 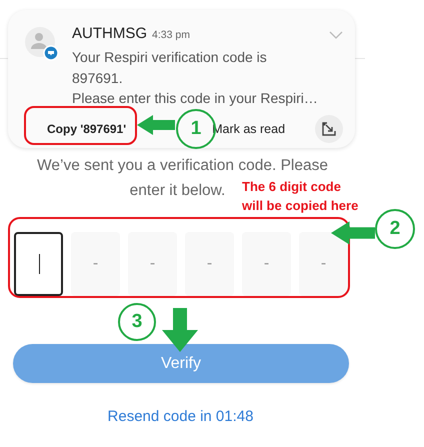 I want to click on resend-link: Resend code in 01:48, so click(x=181, y=416).